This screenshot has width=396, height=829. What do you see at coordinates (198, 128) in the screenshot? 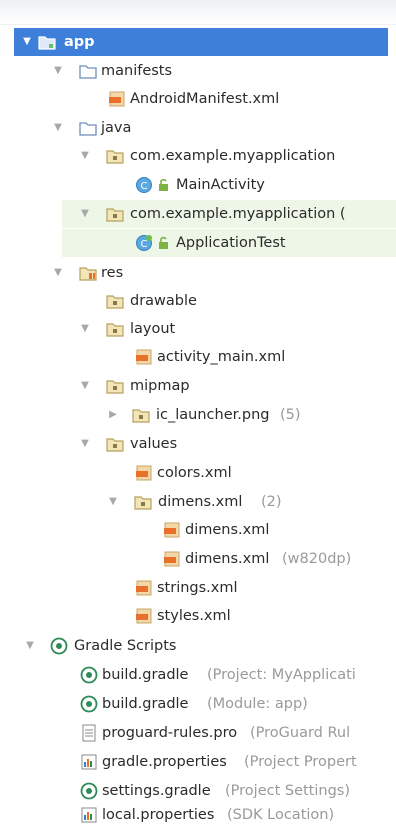
I see `tree-node-java: ▼ java` at bounding box center [198, 128].